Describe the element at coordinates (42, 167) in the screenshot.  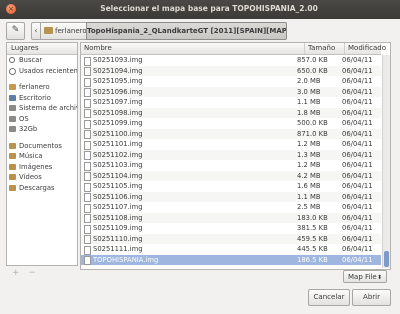
I see `sidebar-item: Imágenes` at that location.